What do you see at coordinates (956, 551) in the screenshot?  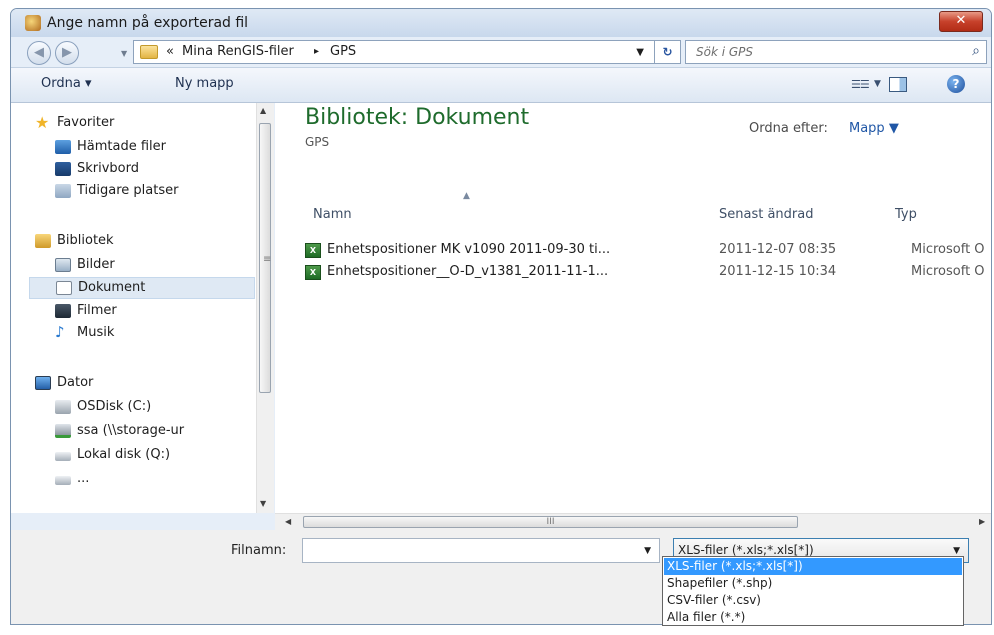 I see `file-type-dropdown-button: ▼` at bounding box center [956, 551].